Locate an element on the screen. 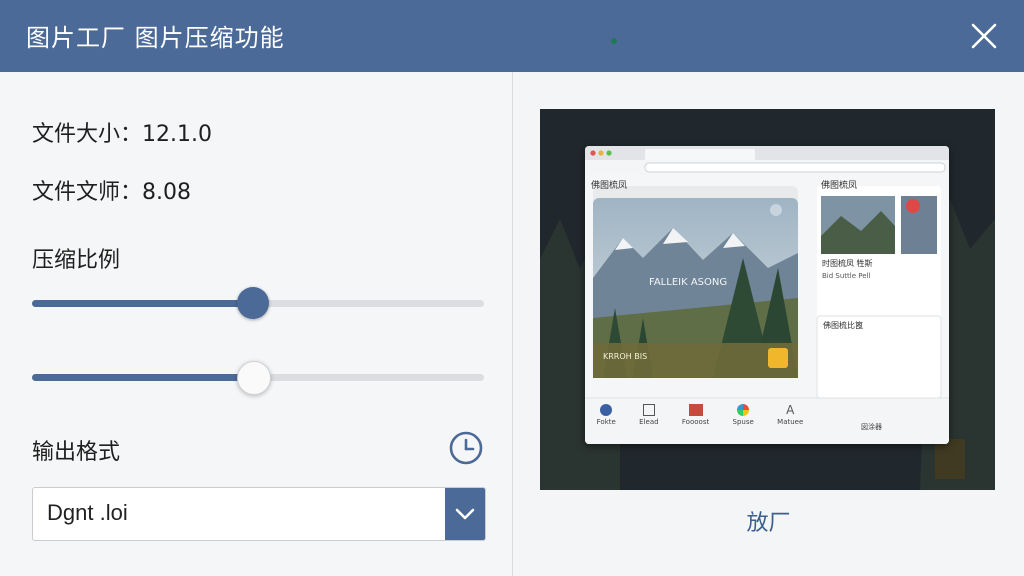 The height and width of the screenshot is (576, 1024). dock-right-label: 図涂器 is located at coordinates (871, 427).